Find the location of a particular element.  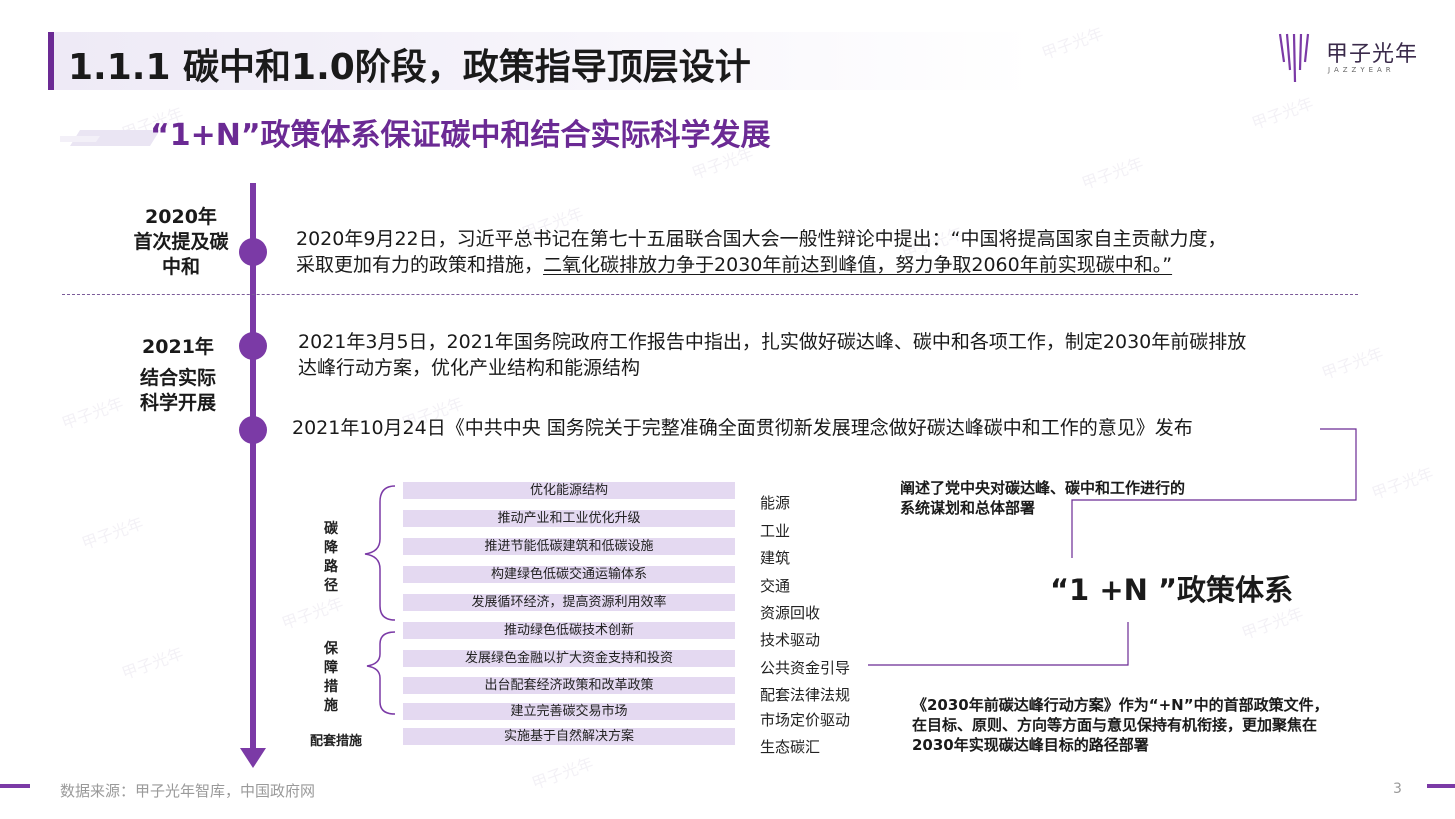

footer-source: 数据来源：甲子光年智库，中国政府网 is located at coordinates (188, 791).